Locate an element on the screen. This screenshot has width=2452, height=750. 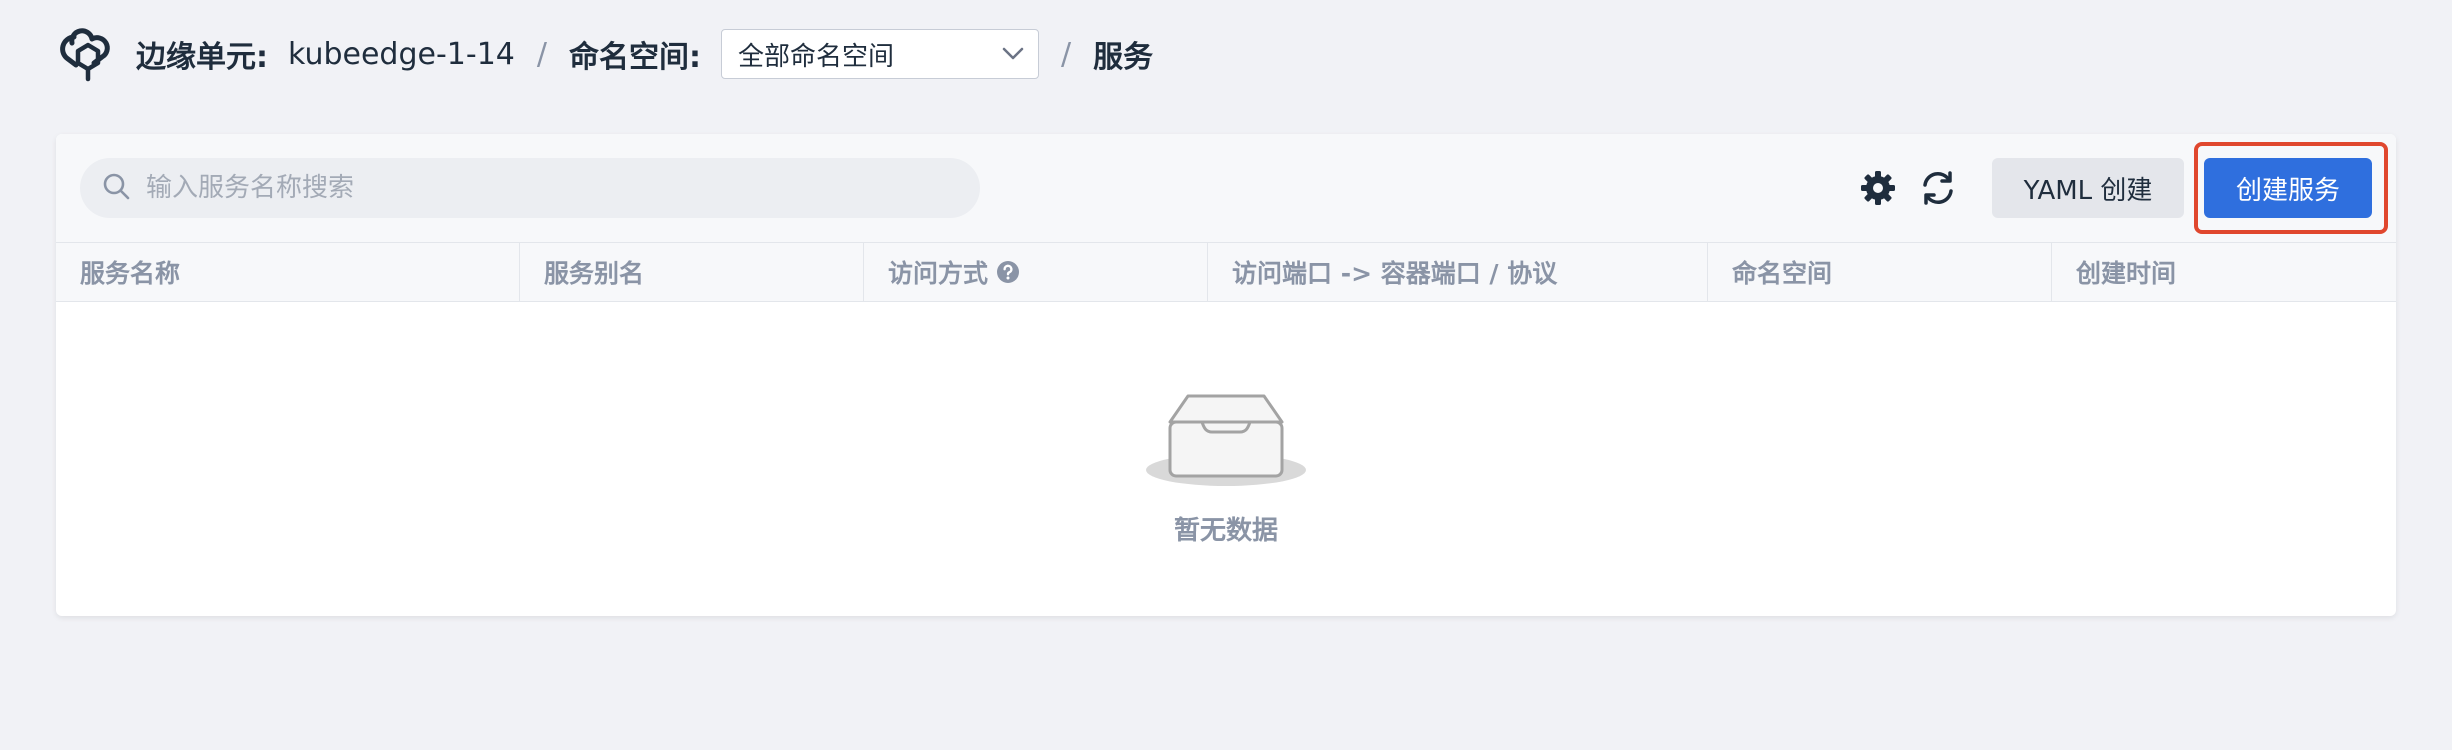
page-title: 服务 is located at coordinates (1123, 57).